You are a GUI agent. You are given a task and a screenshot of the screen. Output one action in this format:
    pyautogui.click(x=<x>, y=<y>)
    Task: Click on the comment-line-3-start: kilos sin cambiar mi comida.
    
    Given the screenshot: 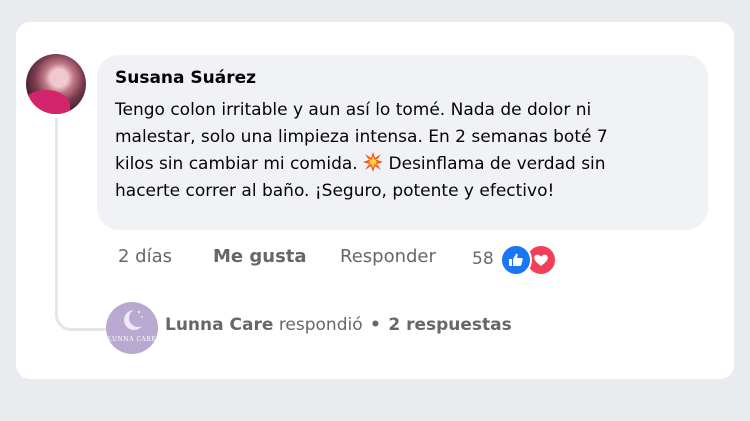 What is the action you would take?
    pyautogui.click(x=236, y=164)
    